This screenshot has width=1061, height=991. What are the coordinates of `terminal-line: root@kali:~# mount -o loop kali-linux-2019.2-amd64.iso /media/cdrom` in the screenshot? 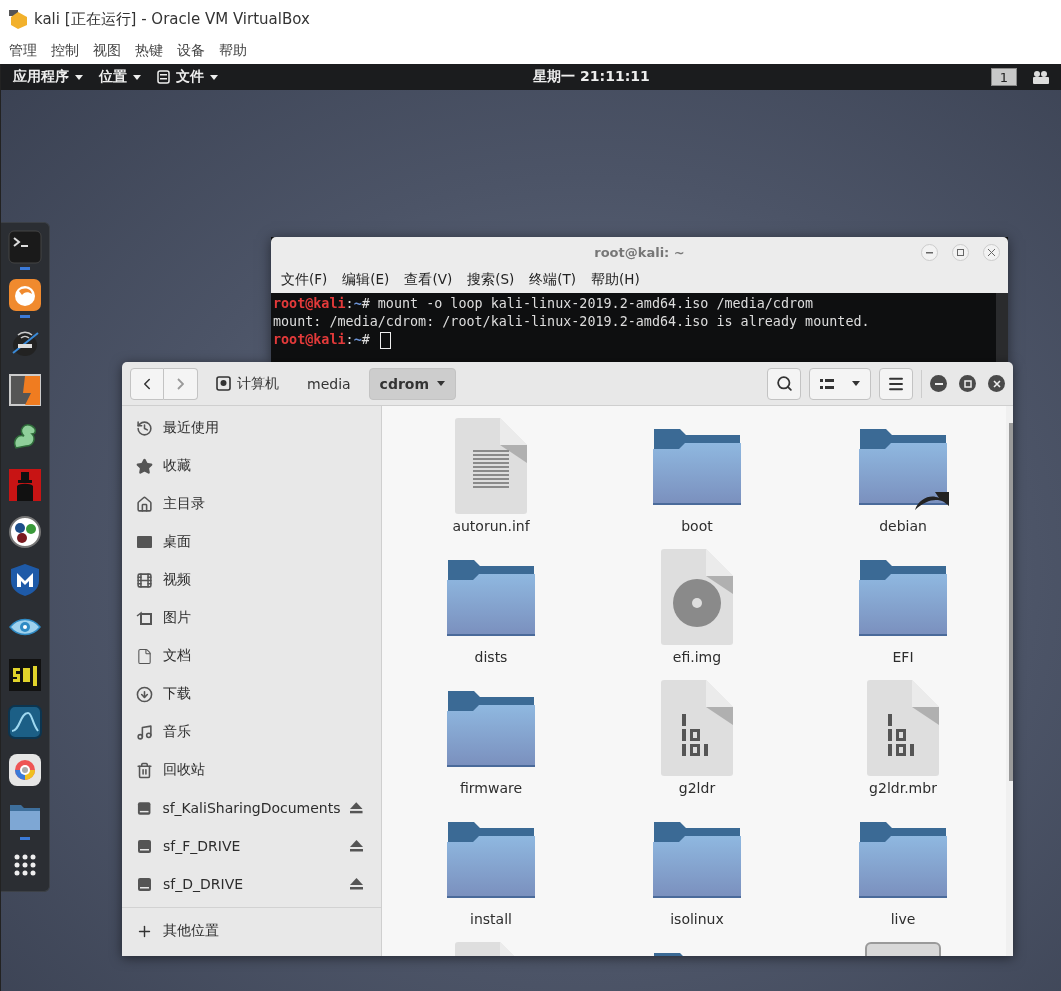 It's located at (543, 304).